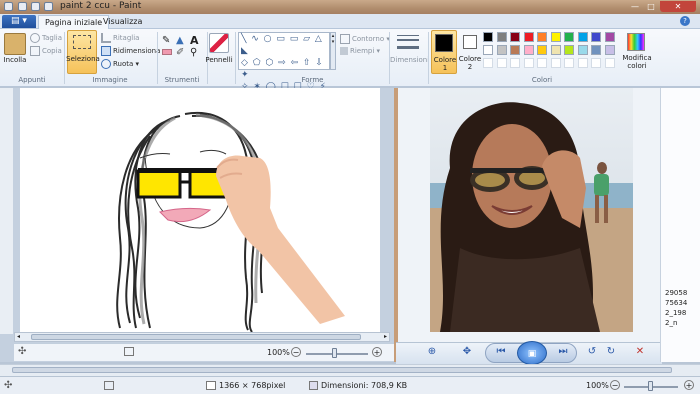 The image size is (700, 394). I want to click on scroll-thumb, so click(196, 337).